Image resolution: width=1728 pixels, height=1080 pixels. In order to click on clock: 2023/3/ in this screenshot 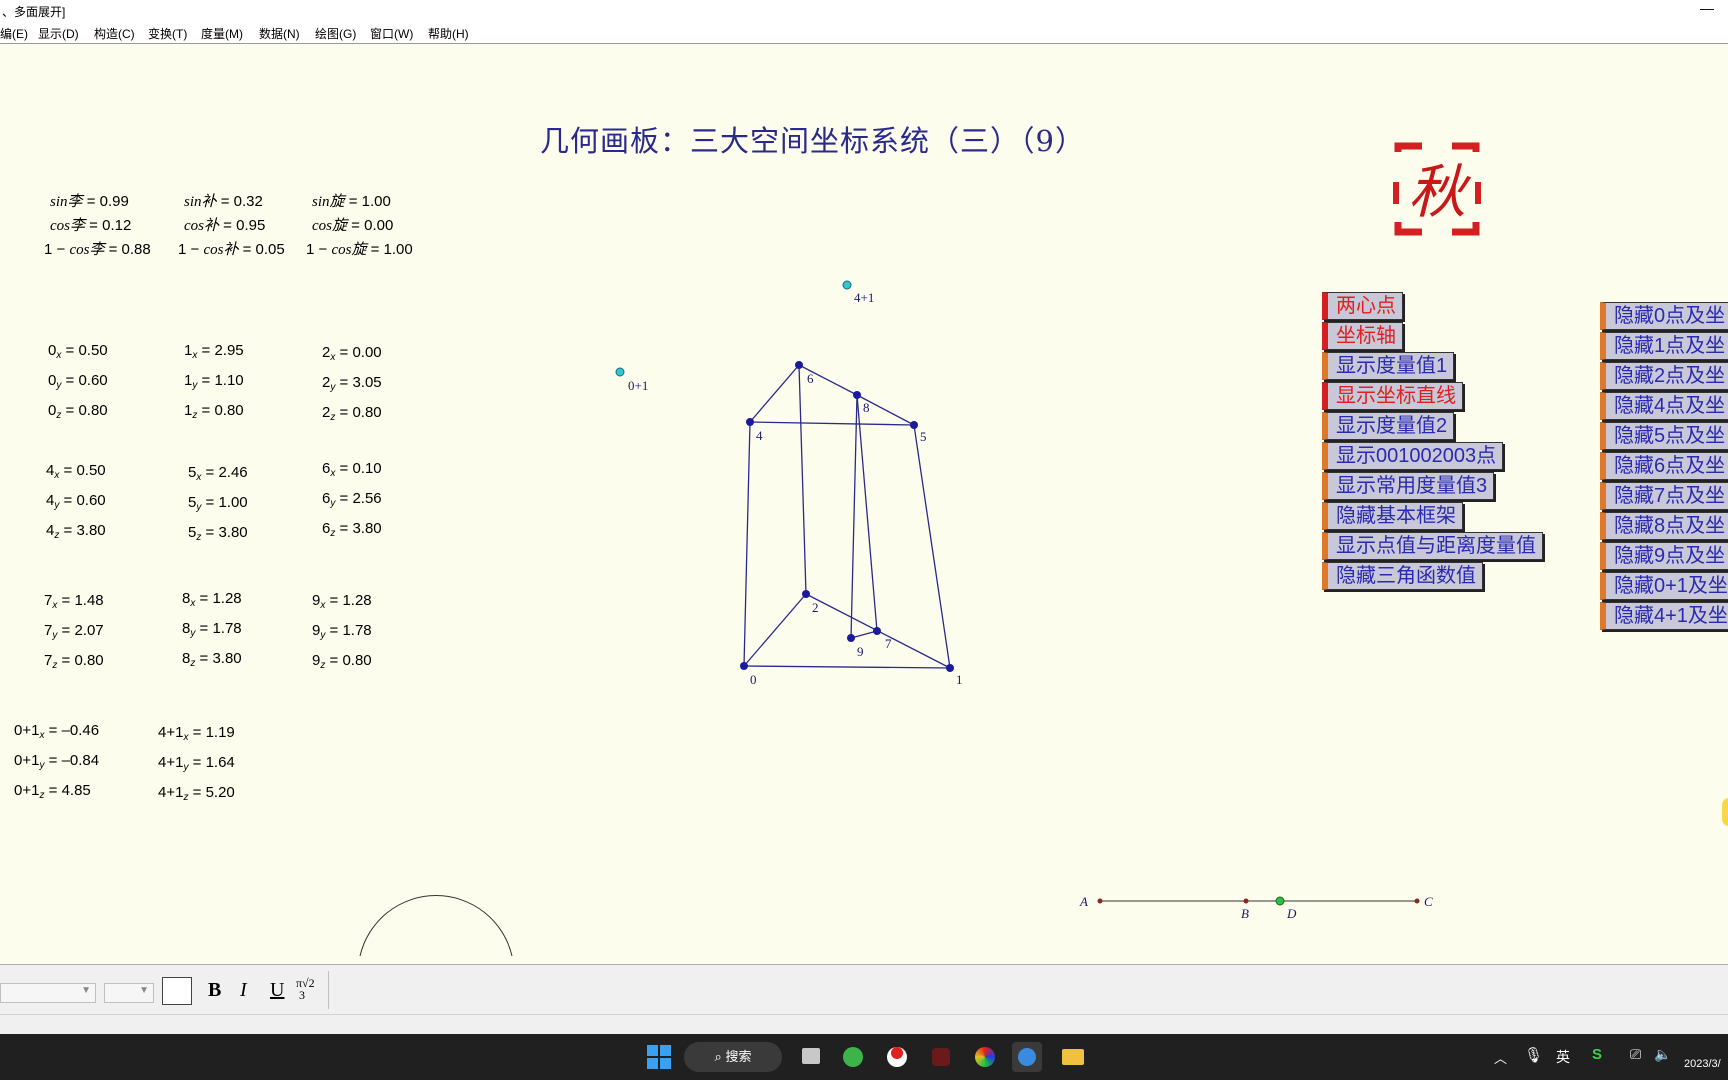, I will do `click(1702, 1064)`.